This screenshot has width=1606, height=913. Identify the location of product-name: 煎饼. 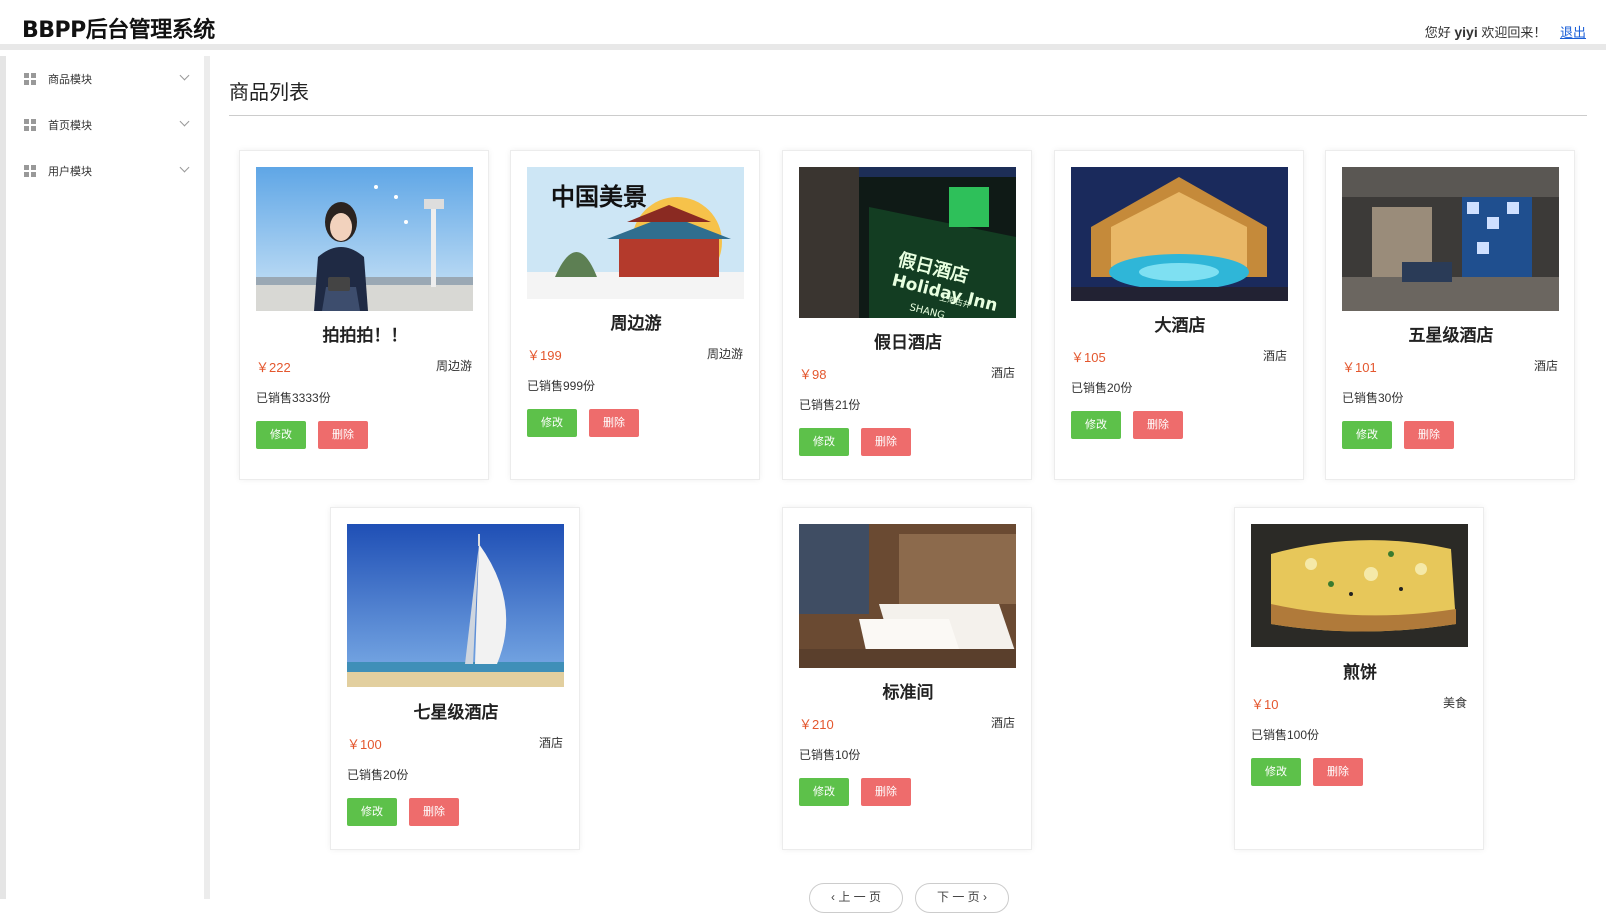
(1360, 672).